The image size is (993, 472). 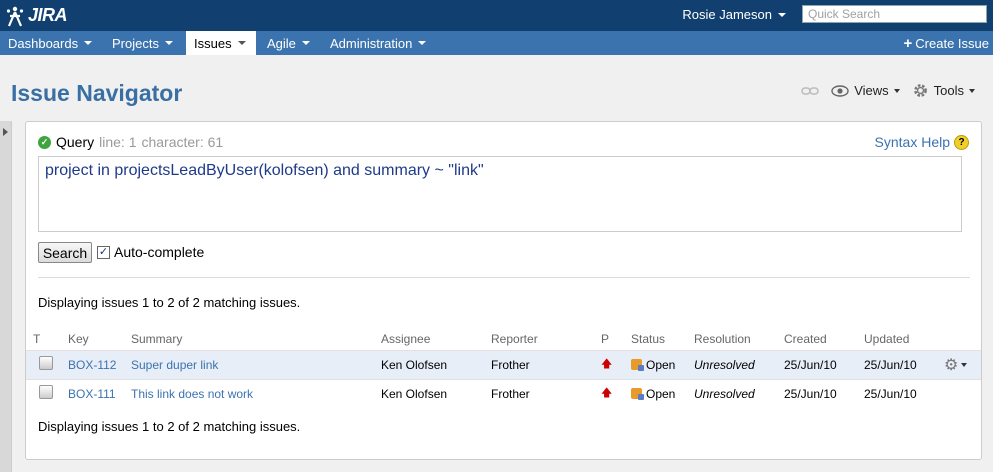 I want to click on quick-search-input, so click(x=894, y=14).